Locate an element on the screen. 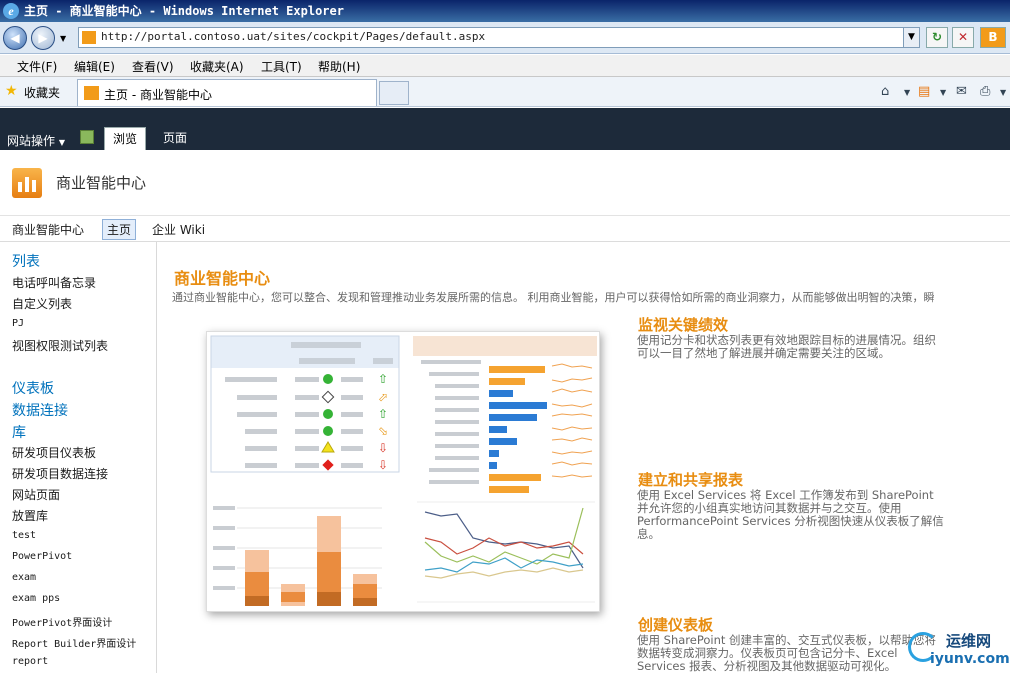 The width and height of the screenshot is (1010, 673). refresh-button: ↻ is located at coordinates (937, 37).